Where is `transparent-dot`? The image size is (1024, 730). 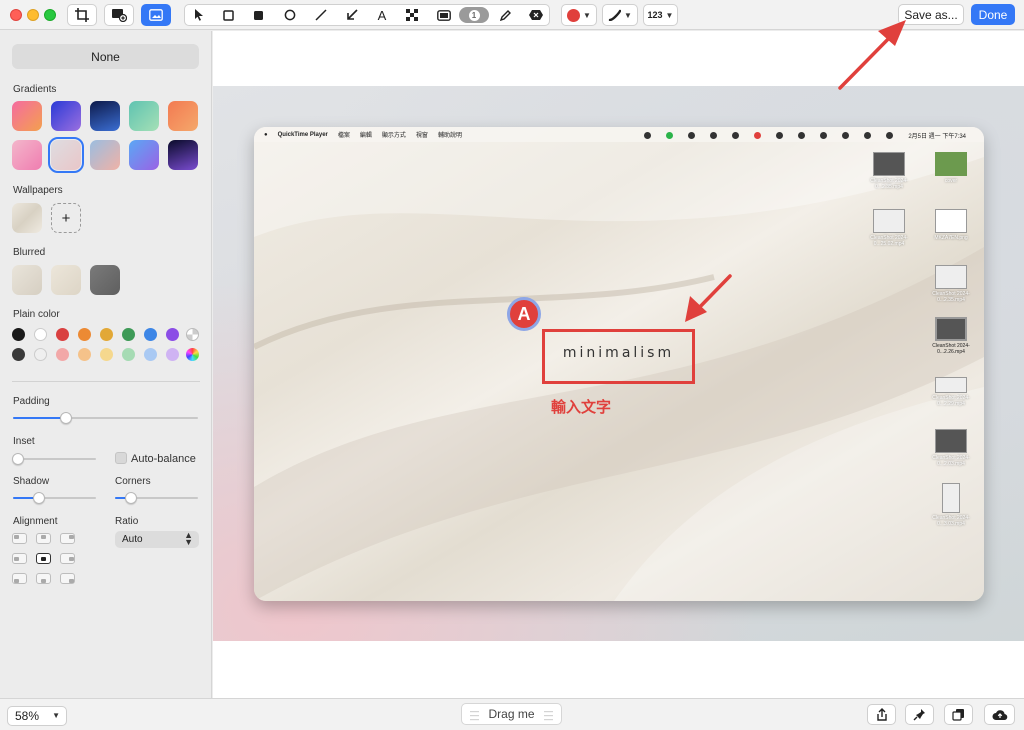
transparent-dot is located at coordinates (192, 334).